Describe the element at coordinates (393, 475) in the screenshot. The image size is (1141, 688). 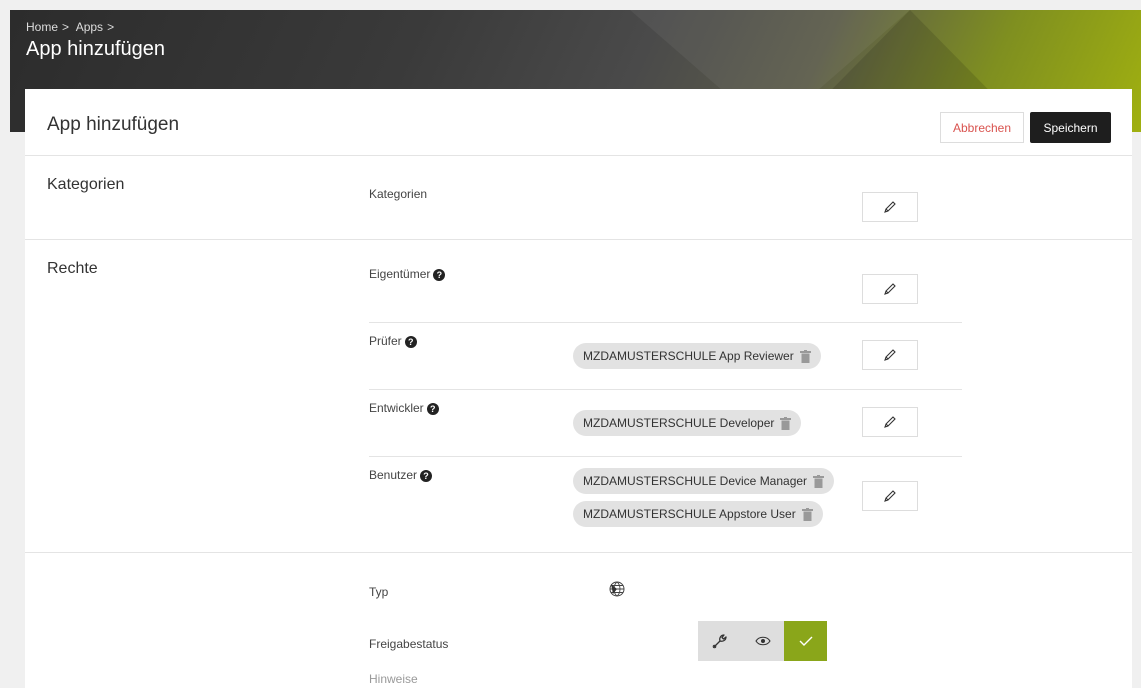
I see `benutzer-label: Benutzer` at that location.